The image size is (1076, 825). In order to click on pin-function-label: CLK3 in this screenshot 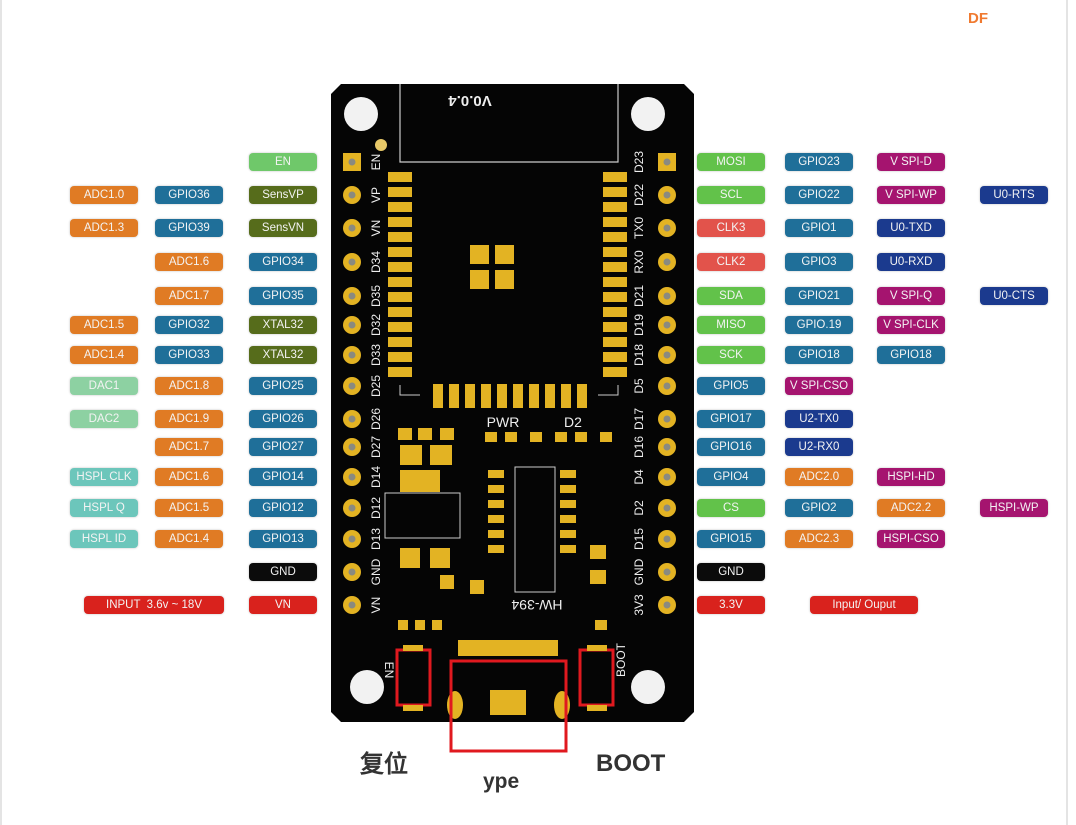, I will do `click(731, 228)`.